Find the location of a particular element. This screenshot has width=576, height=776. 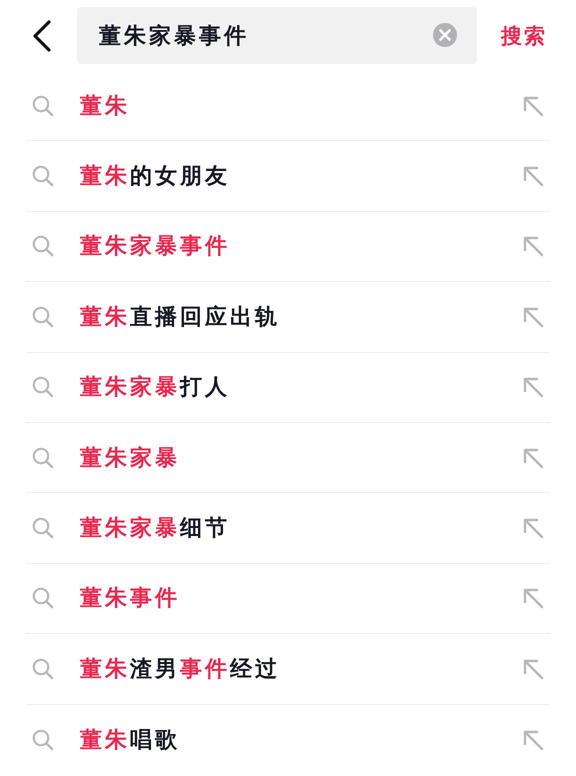

clear-icon is located at coordinates (445, 35).